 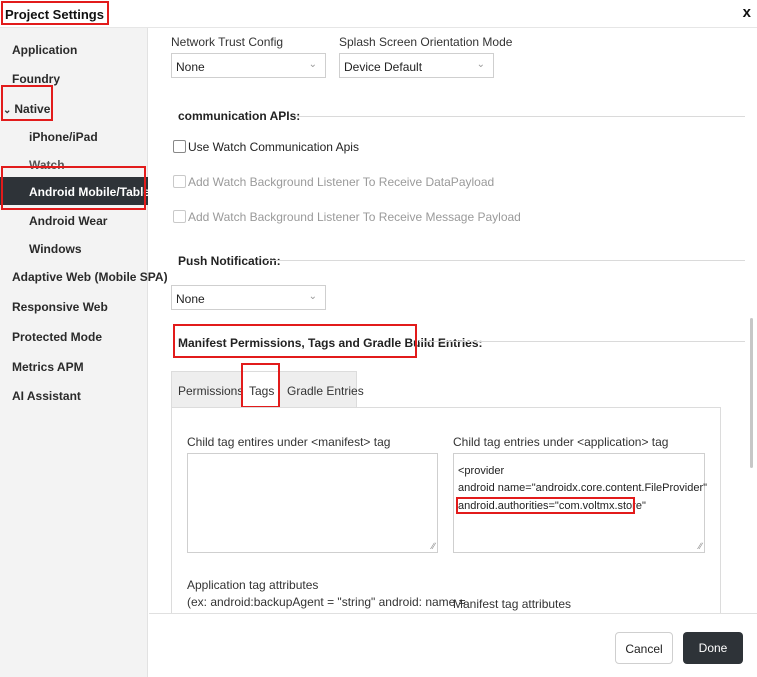 What do you see at coordinates (190, 67) in the screenshot?
I see `network-trust-value: None` at bounding box center [190, 67].